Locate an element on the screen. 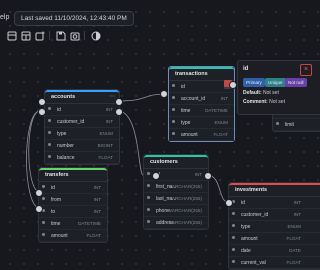  field-name: current_val is located at coordinates (253, 263).